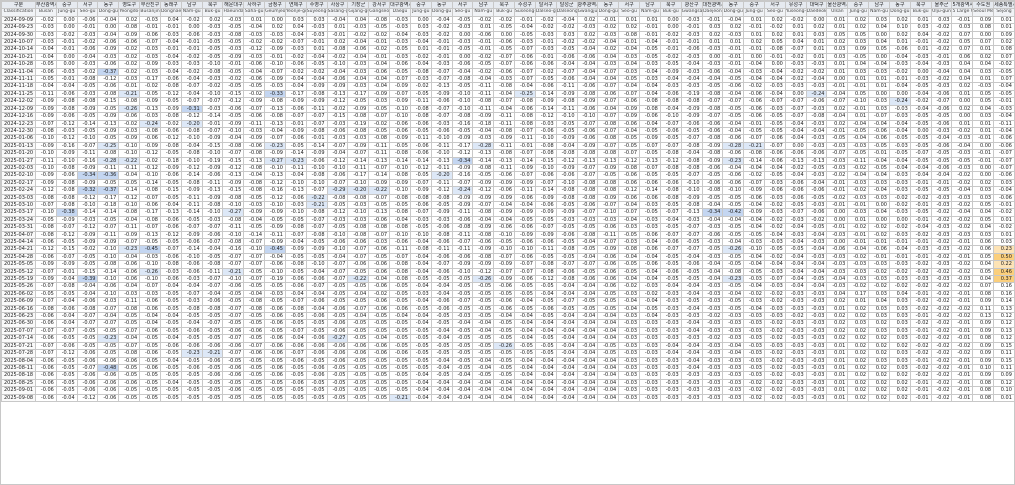 The height and width of the screenshot is (485, 1015). Describe the element at coordinates (983, 64) in the screenshot. I see `table-cell: 0.04` at that location.